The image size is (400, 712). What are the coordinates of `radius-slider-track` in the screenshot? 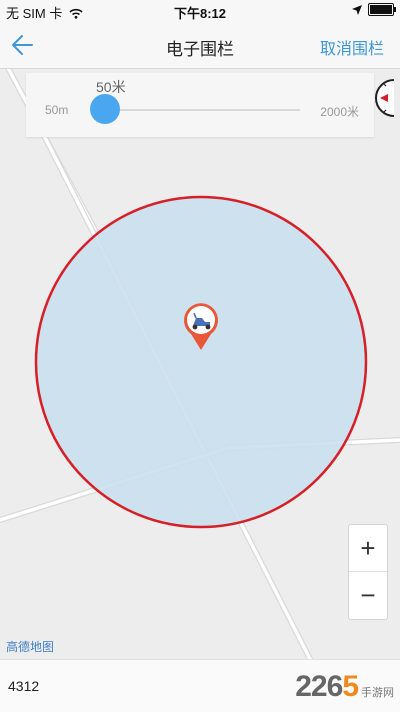 It's located at (202, 110).